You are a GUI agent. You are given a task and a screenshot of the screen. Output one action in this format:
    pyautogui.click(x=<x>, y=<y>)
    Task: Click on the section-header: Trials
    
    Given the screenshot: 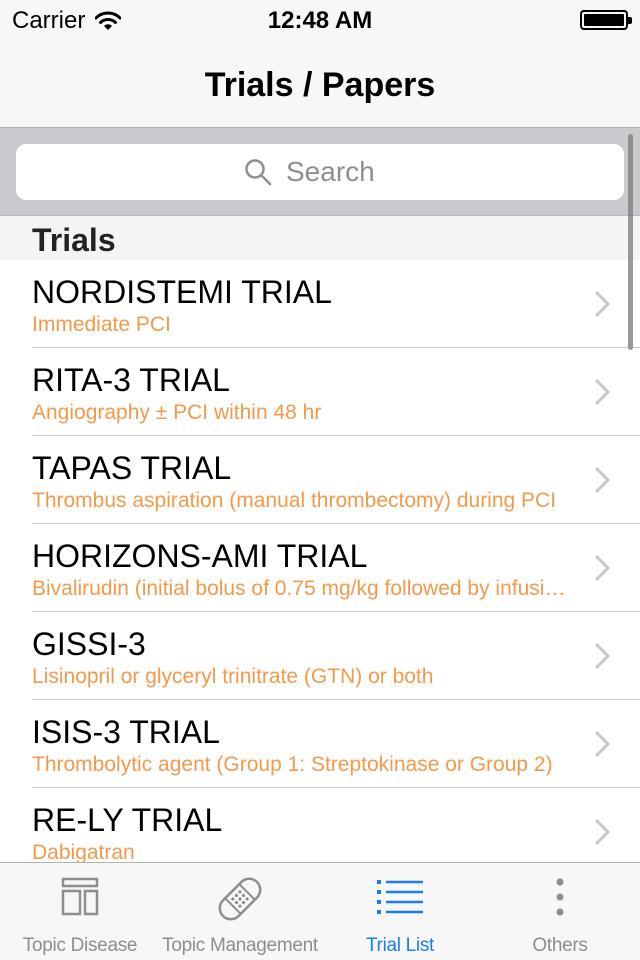 What is the action you would take?
    pyautogui.click(x=320, y=238)
    